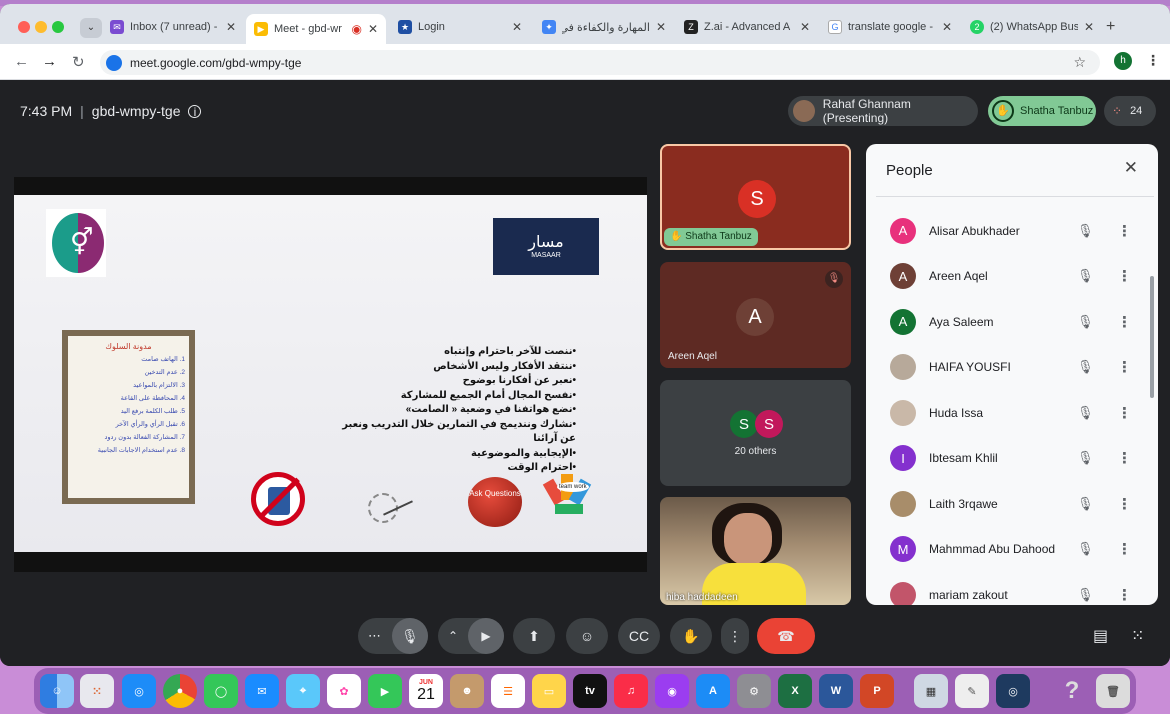  Describe the element at coordinates (467, 691) in the screenshot. I see `contacts-icon: ☻` at that location.